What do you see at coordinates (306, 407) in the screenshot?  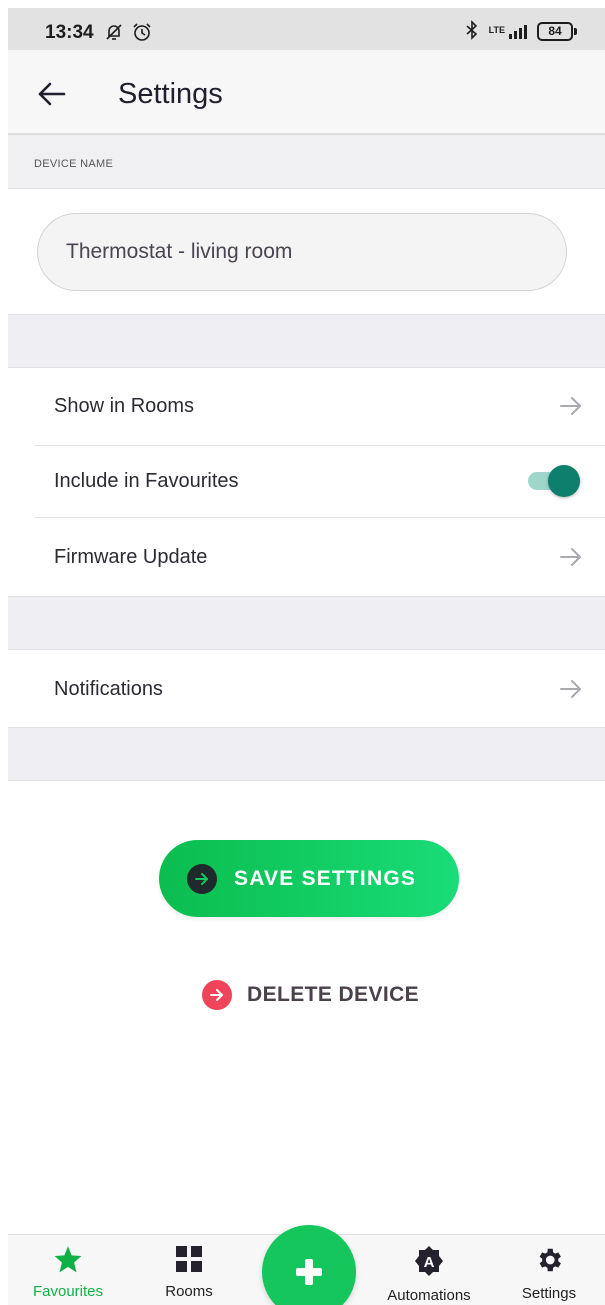 I see `show-in-rooms-row: Show in Rooms` at bounding box center [306, 407].